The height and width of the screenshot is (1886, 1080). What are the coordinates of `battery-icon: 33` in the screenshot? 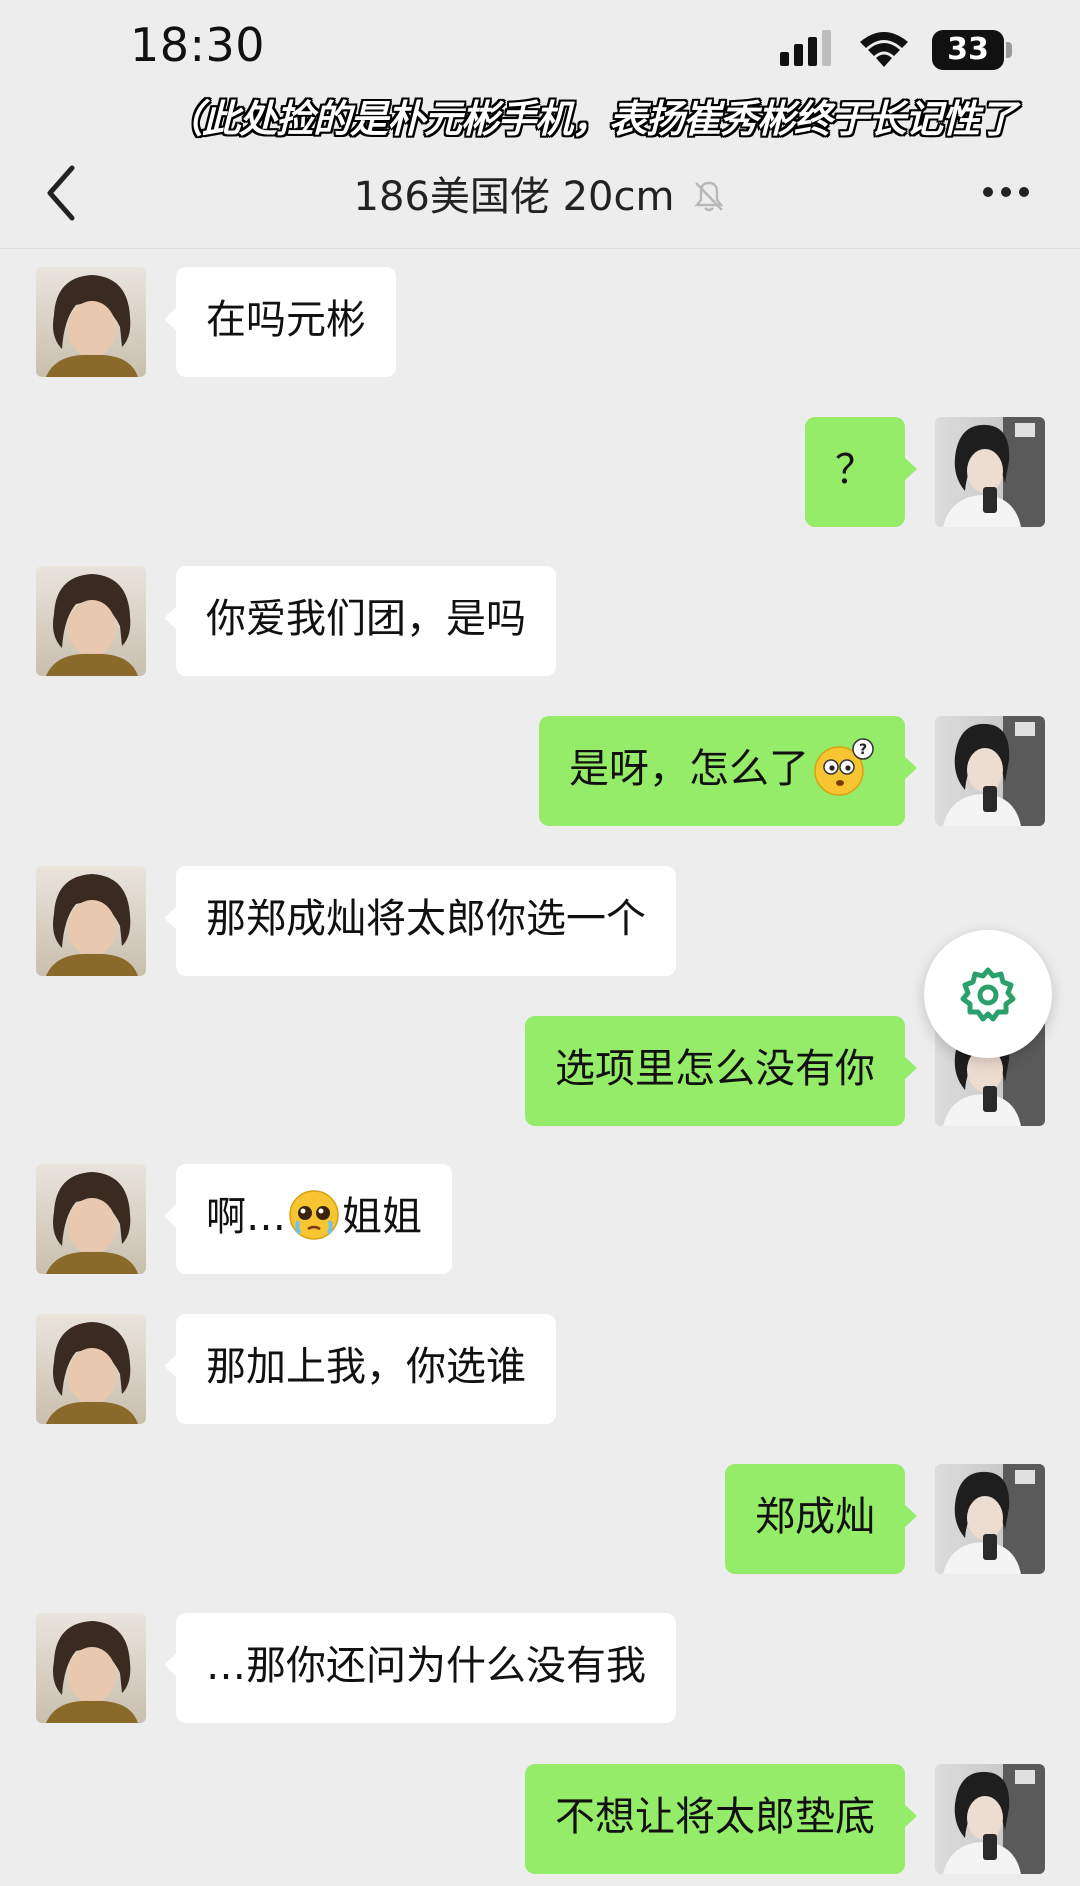 It's located at (972, 50).